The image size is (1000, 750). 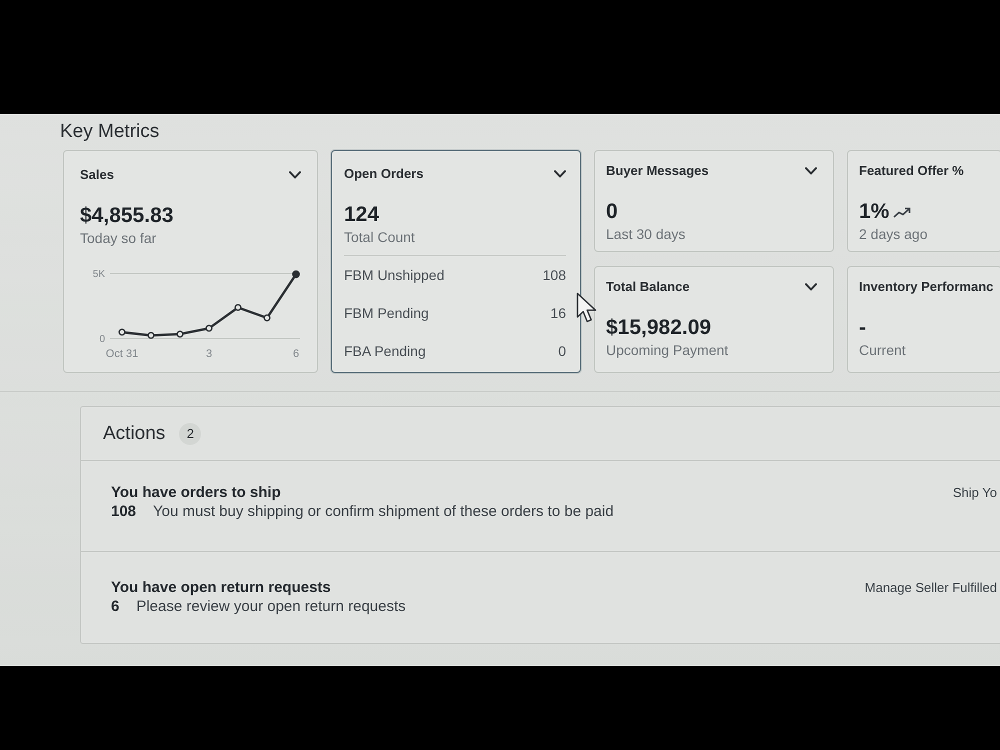 What do you see at coordinates (383, 511) in the screenshot?
I see `action-description: You must buy shipping or confirm shipment of these orders to be paid` at bounding box center [383, 511].